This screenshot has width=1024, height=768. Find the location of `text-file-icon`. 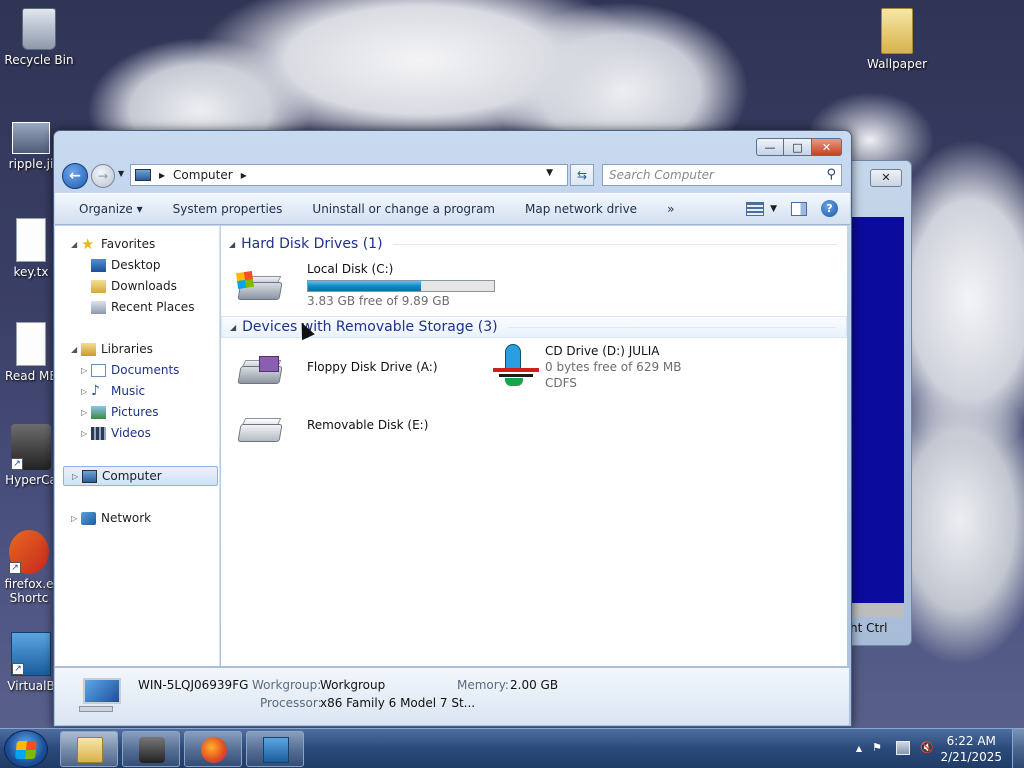

text-file-icon is located at coordinates (31, 344).